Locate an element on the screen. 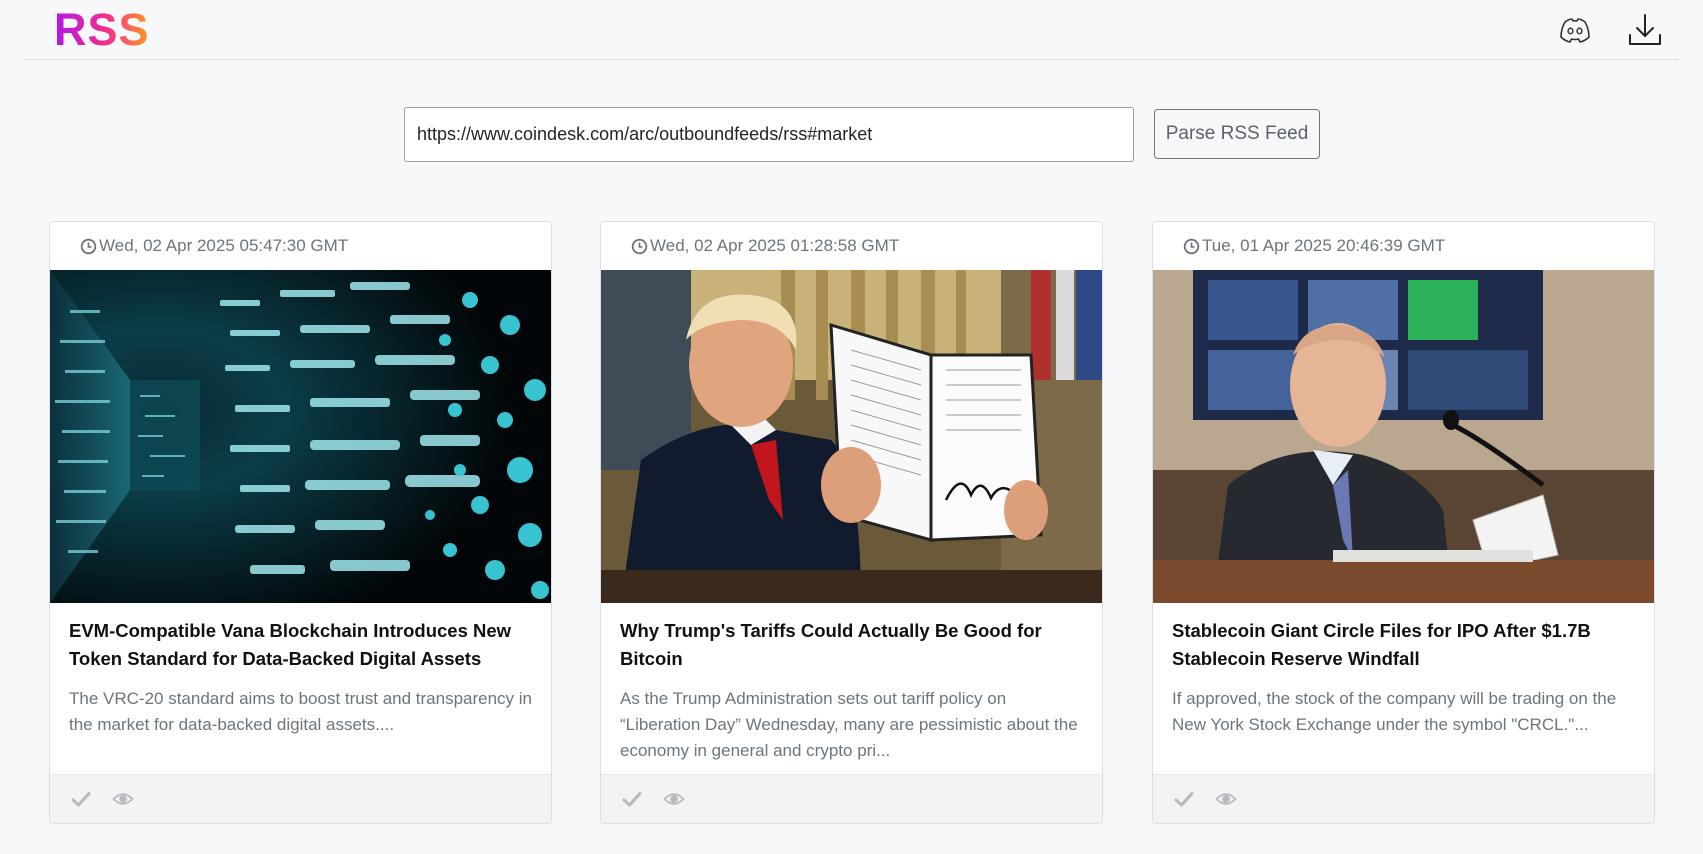 The image size is (1703, 854). card-image-man-testifying-at-hearing is located at coordinates (1403, 436).